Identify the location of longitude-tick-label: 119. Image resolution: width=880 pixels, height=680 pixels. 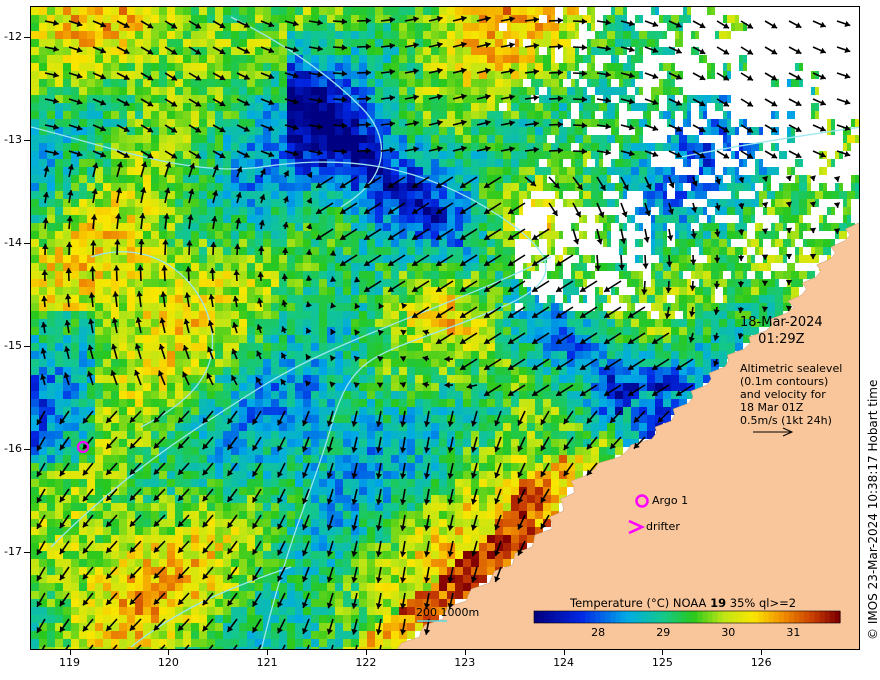
(70, 662).